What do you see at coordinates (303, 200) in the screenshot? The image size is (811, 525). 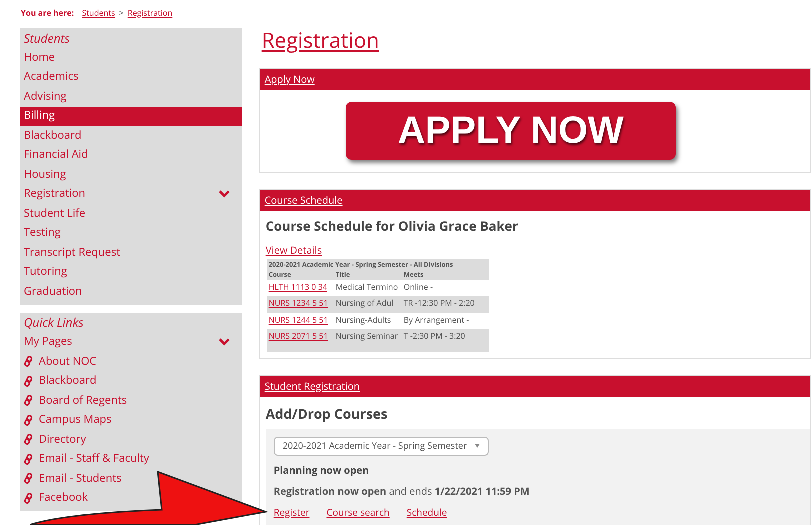 I see `panel-header-link: Course Schedule` at bounding box center [303, 200].